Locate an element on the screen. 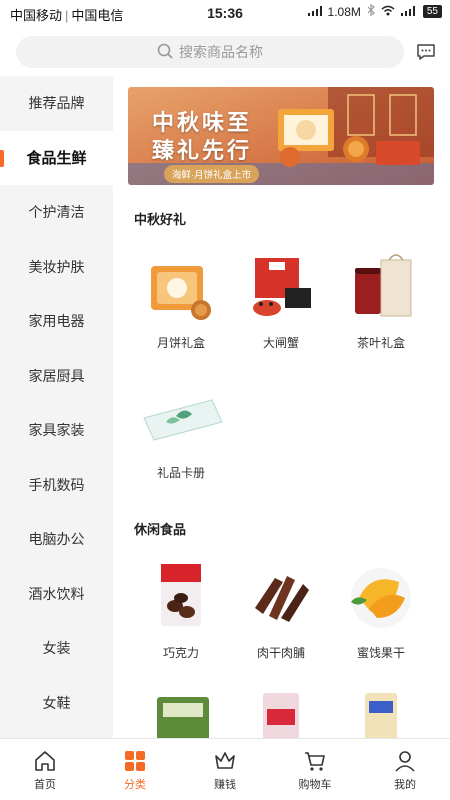 The image size is (450, 800). product-chocolate: 巧克力 is located at coordinates (181, 609).